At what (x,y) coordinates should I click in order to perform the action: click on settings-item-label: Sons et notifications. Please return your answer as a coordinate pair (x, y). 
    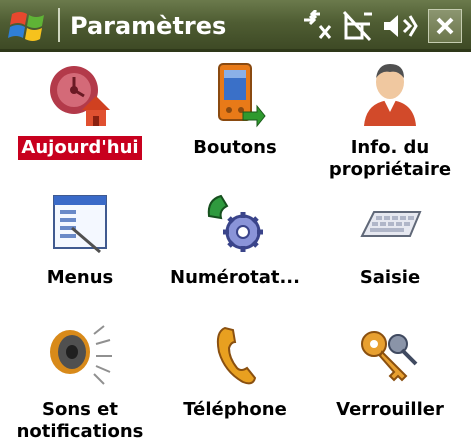
    Looking at the image, I should click on (80, 420).